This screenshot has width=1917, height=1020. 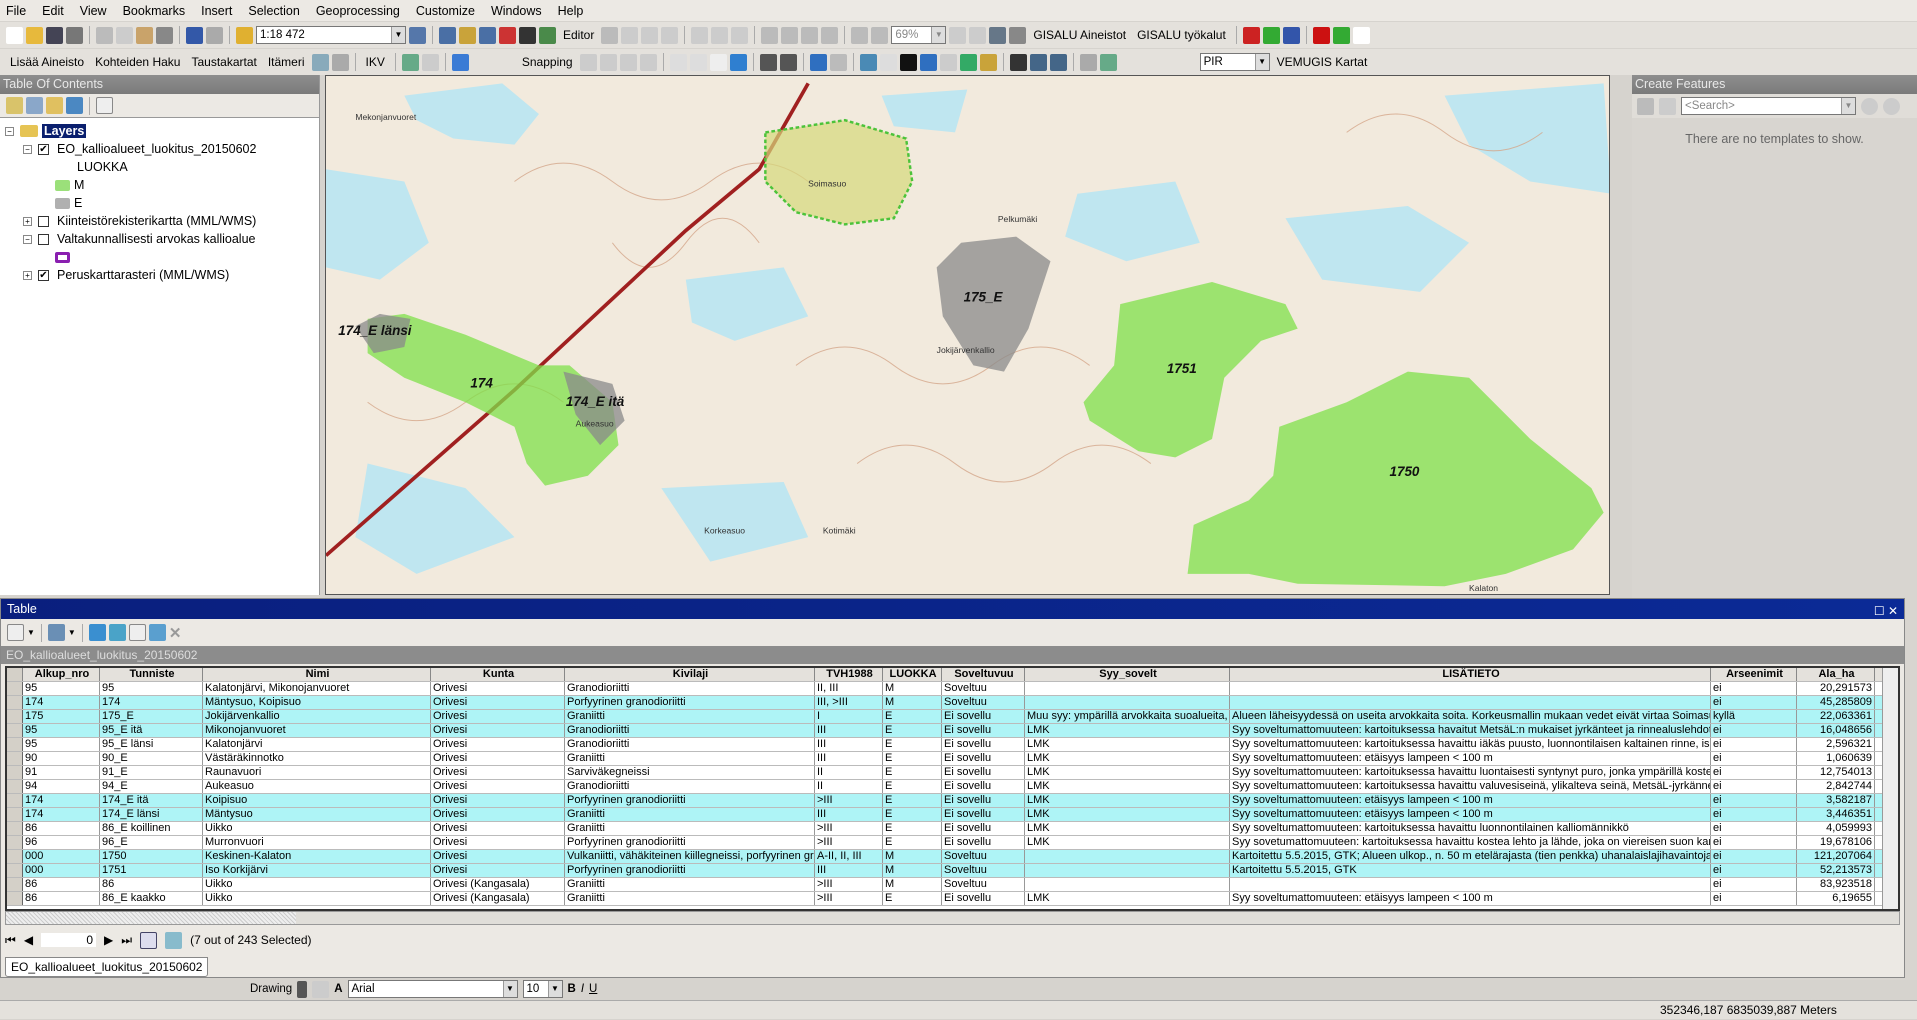 I want to click on snap-vertex-icon, so click(x=628, y=62).